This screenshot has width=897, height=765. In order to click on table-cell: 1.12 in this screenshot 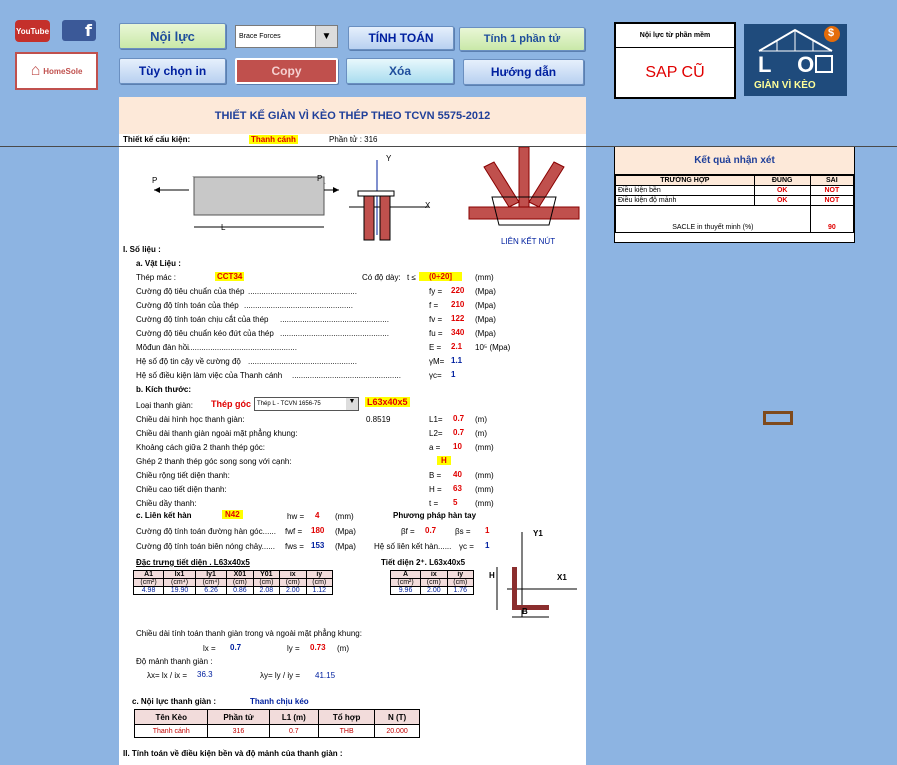, I will do `click(319, 590)`.